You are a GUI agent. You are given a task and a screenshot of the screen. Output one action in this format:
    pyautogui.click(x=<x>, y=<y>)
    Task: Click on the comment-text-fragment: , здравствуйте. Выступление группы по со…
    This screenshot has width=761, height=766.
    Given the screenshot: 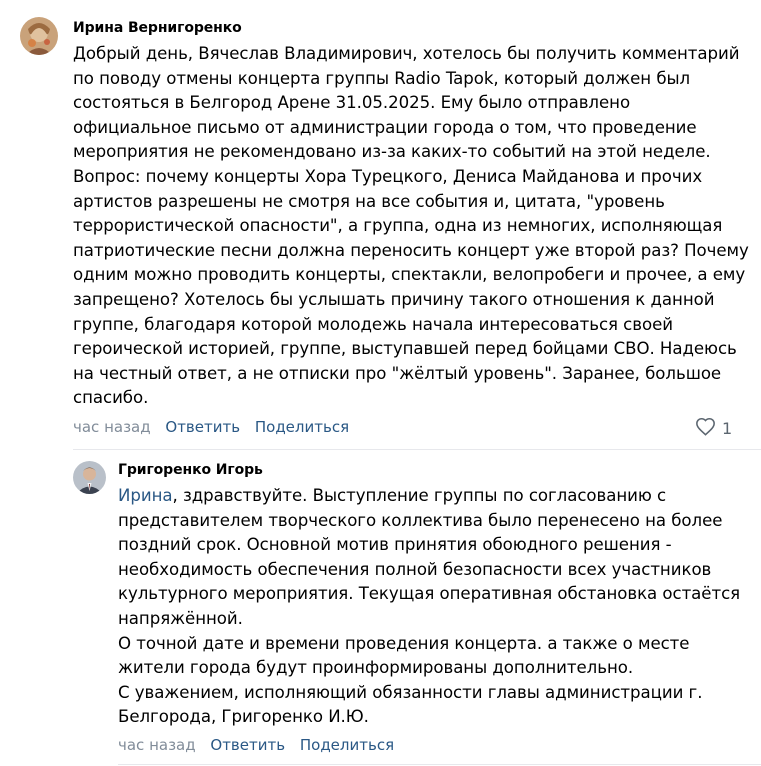 What is the action you would take?
    pyautogui.click(x=419, y=495)
    